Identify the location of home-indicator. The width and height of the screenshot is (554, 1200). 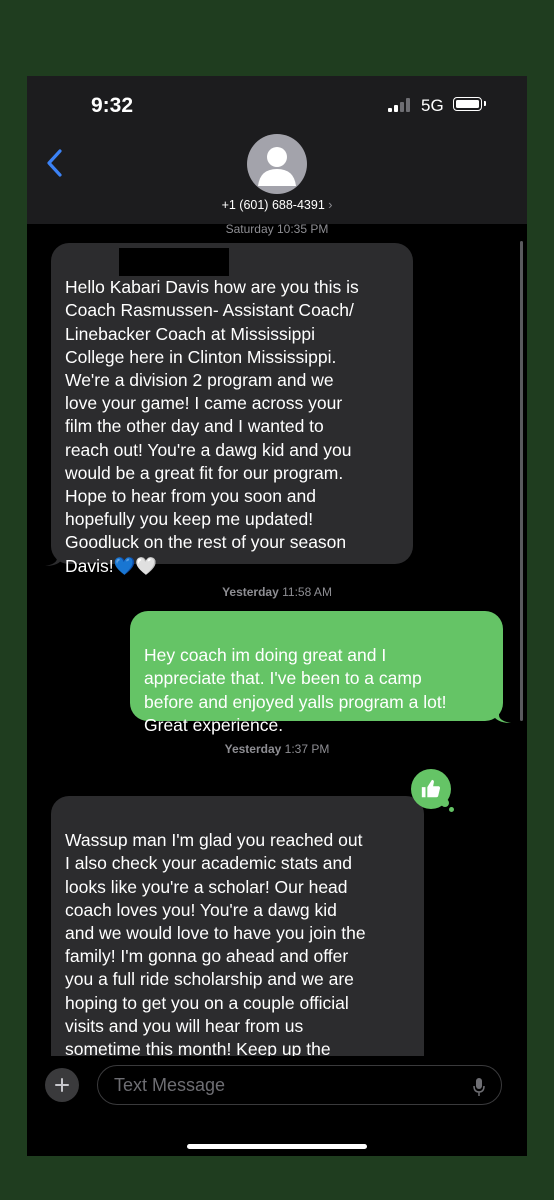
(277, 1146).